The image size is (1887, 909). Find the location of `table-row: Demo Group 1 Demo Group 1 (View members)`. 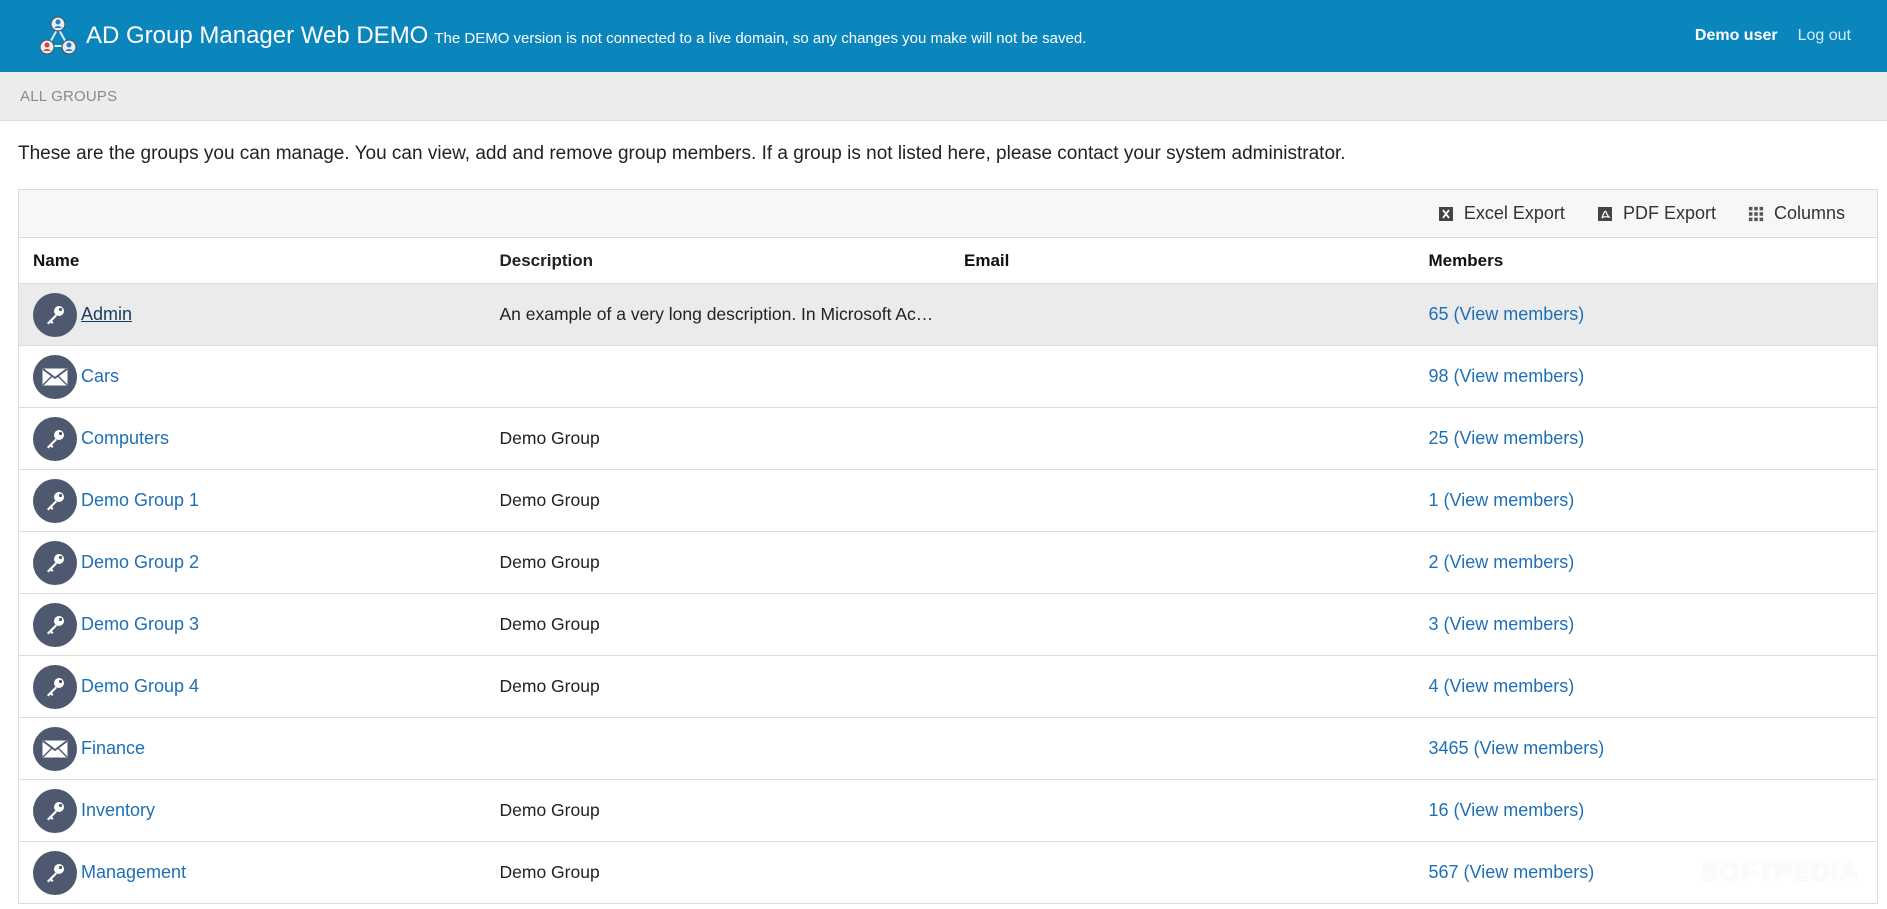

table-row: Demo Group 1 Demo Group 1 (View members) is located at coordinates (948, 501).